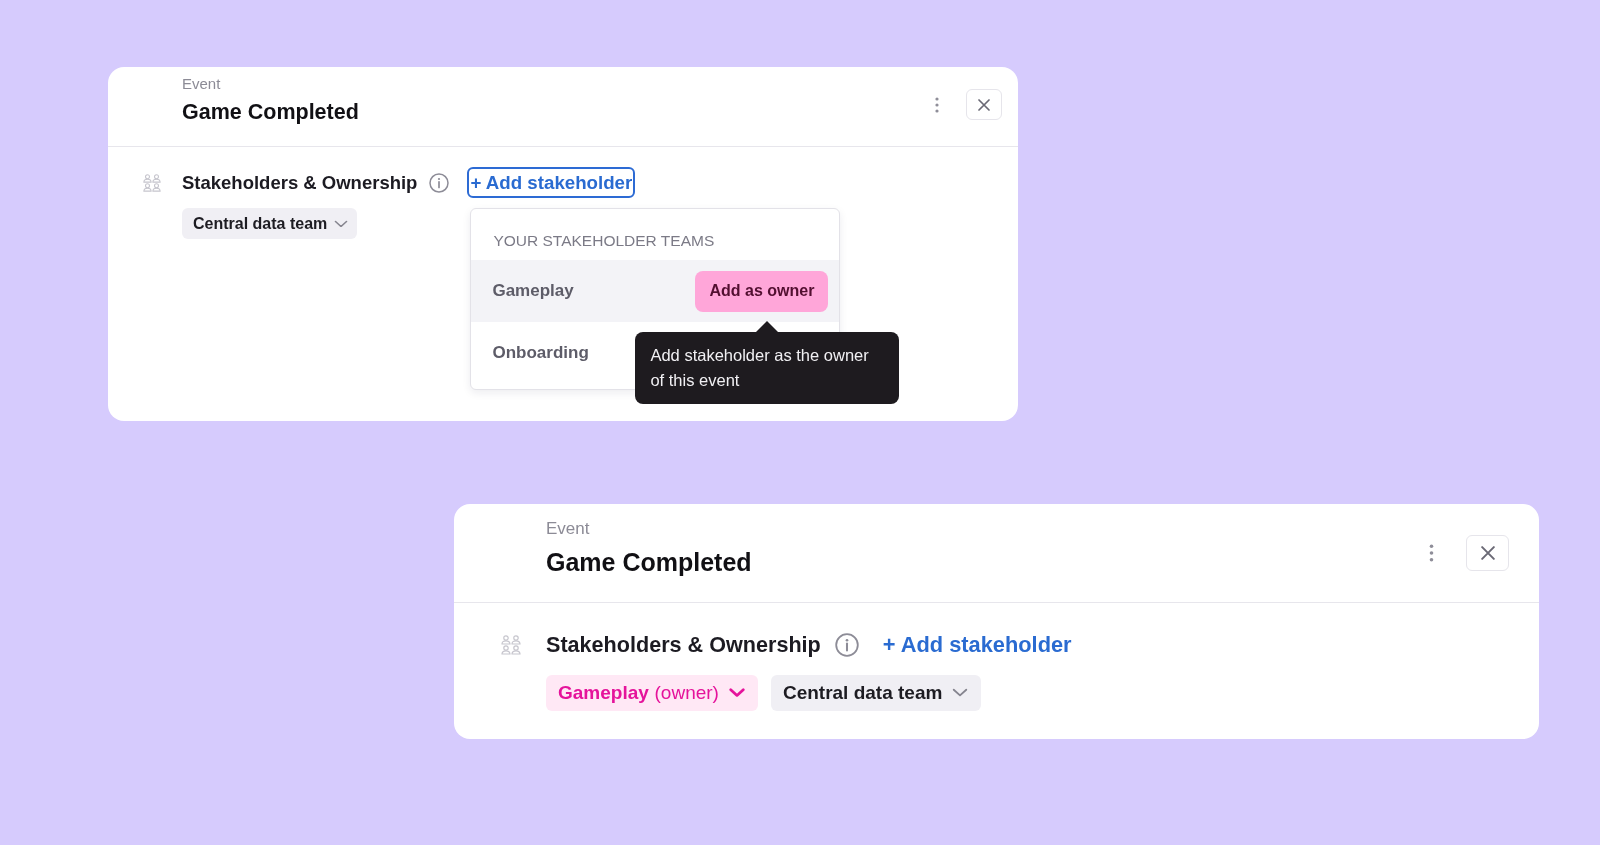 The width and height of the screenshot is (1600, 845). Describe the element at coordinates (540, 353) in the screenshot. I see `menu-item-label: Onboarding` at that location.